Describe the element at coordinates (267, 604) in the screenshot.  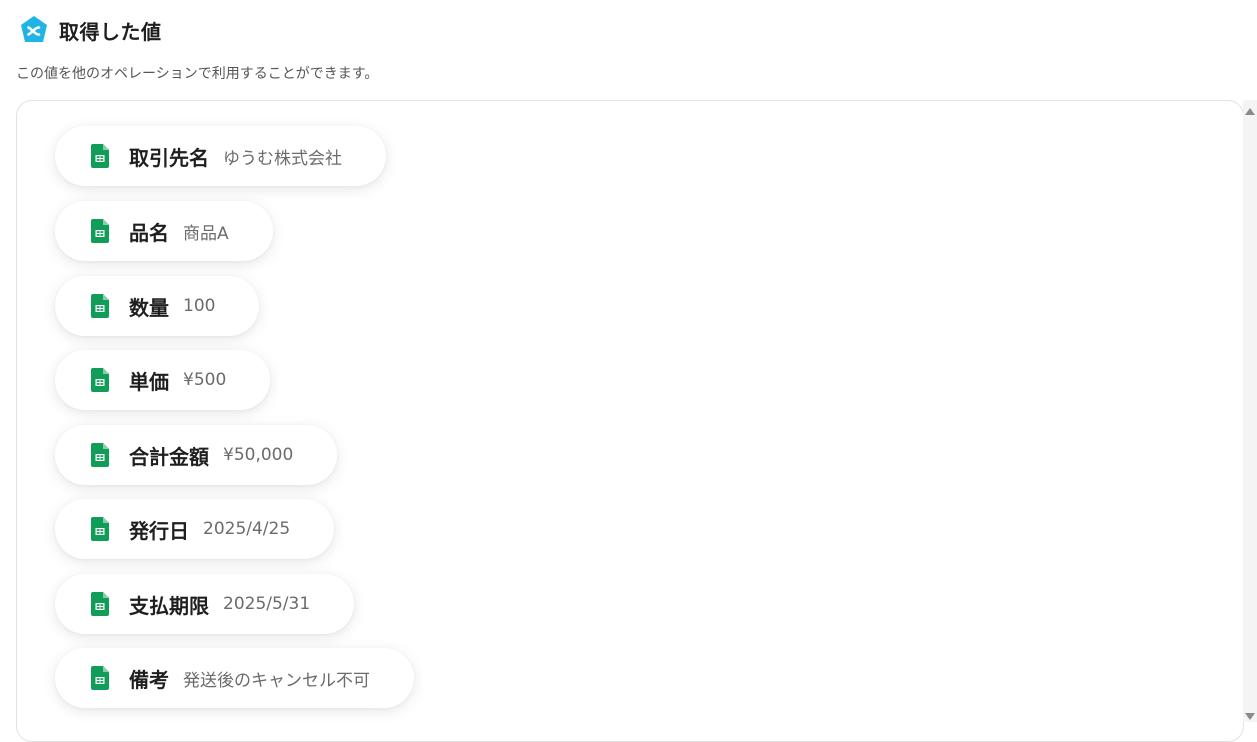
I see `value-text: 2025/5/31` at that location.